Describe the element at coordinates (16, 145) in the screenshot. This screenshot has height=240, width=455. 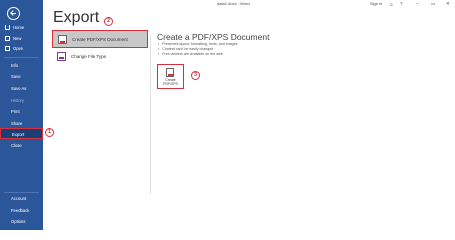
I see `sidebar-item-label: Close` at that location.